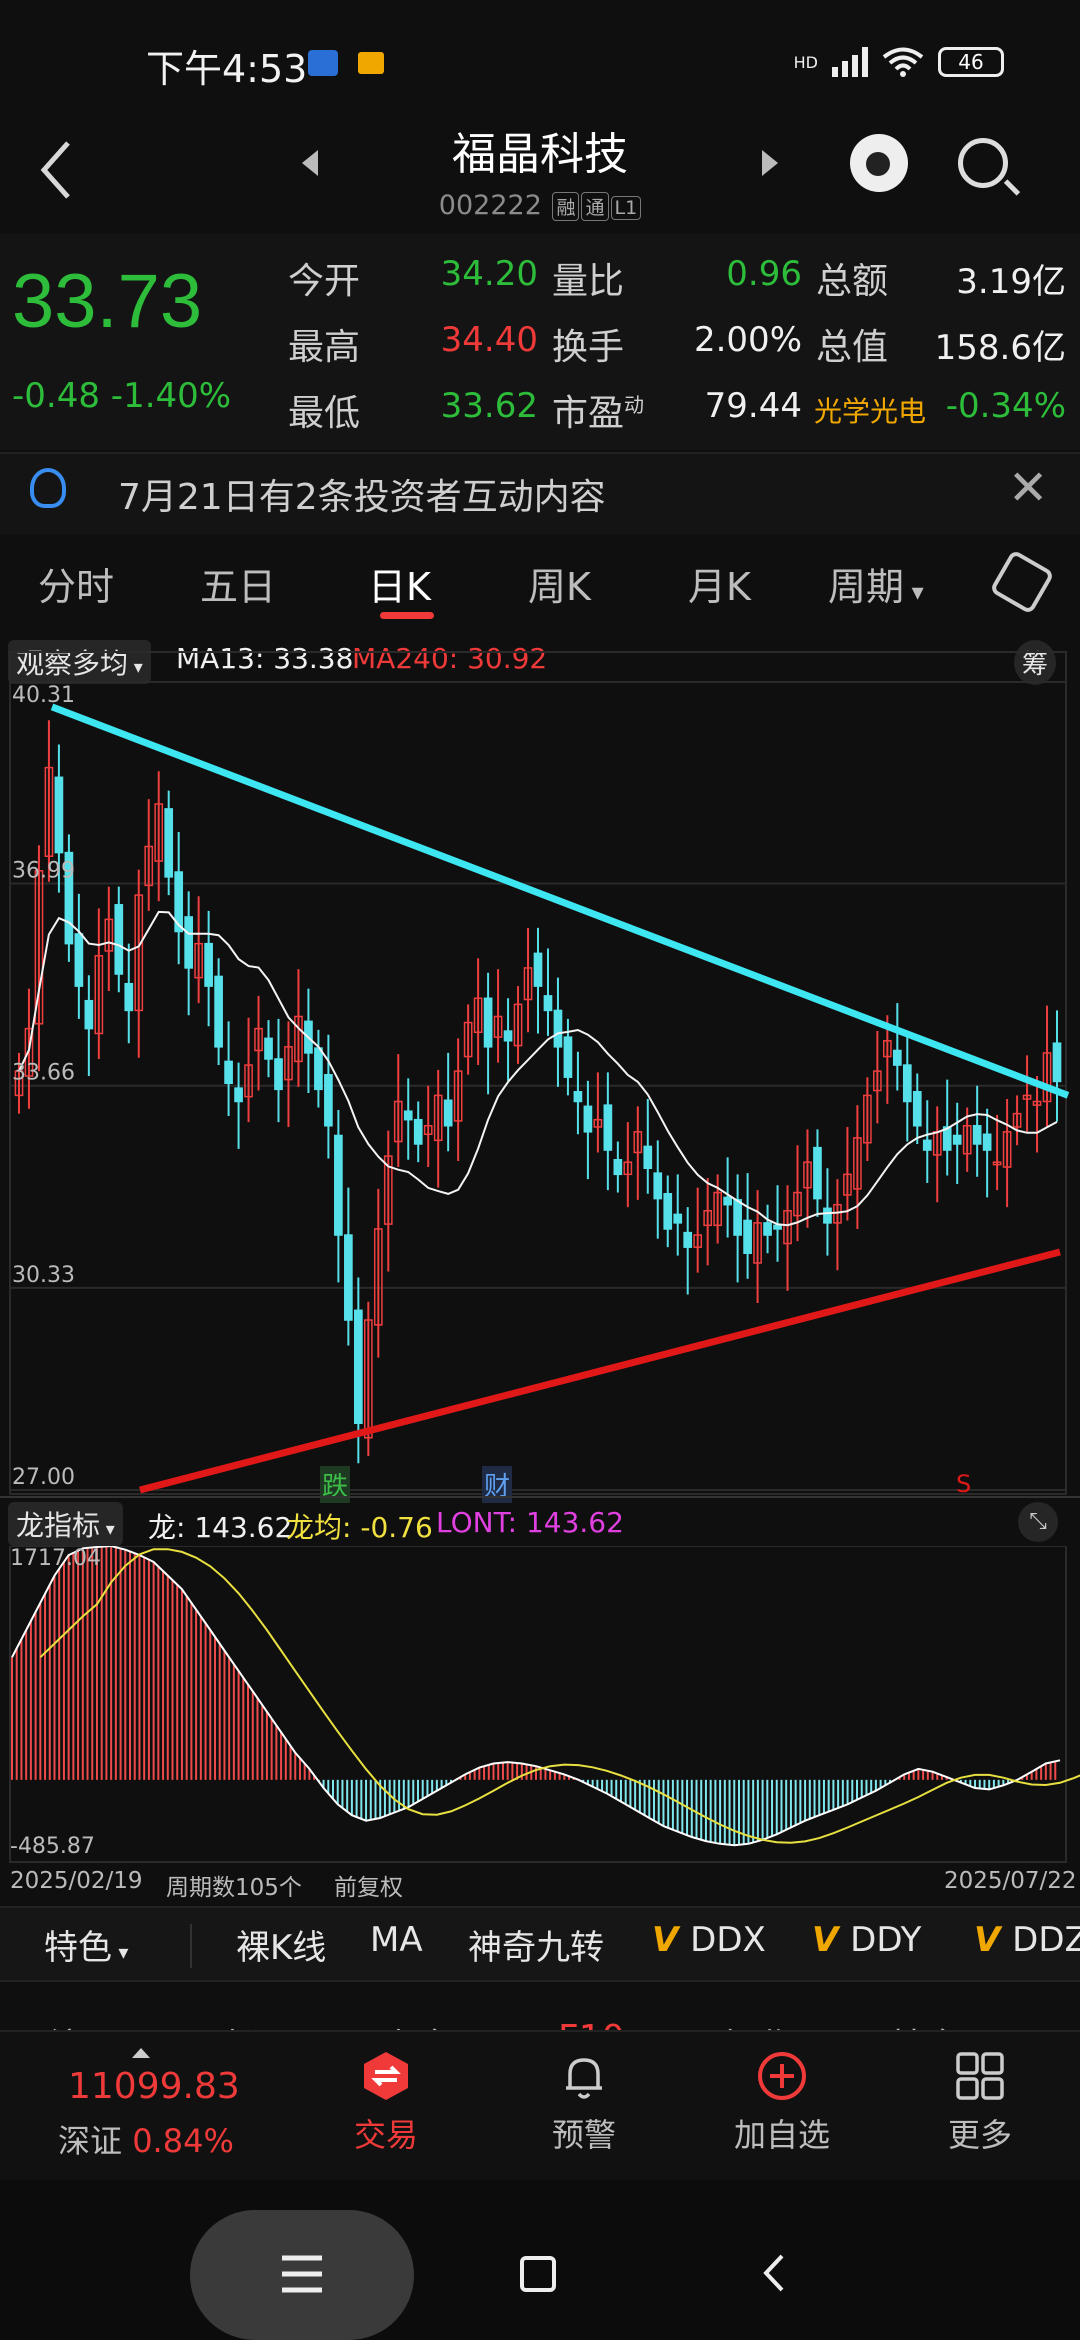 The width and height of the screenshot is (1080, 2340). Describe the element at coordinates (324, 347) in the screenshot. I see `quote-label-high: 最高` at that location.